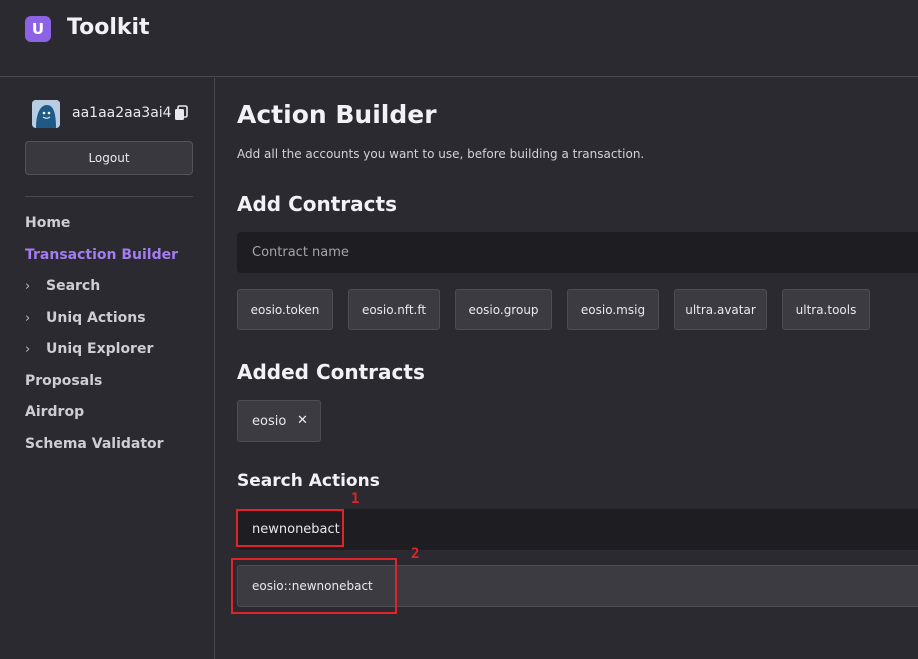 The image size is (918, 659). What do you see at coordinates (331, 372) in the screenshot?
I see `added-contracts-heading: Added Contracts` at bounding box center [331, 372].